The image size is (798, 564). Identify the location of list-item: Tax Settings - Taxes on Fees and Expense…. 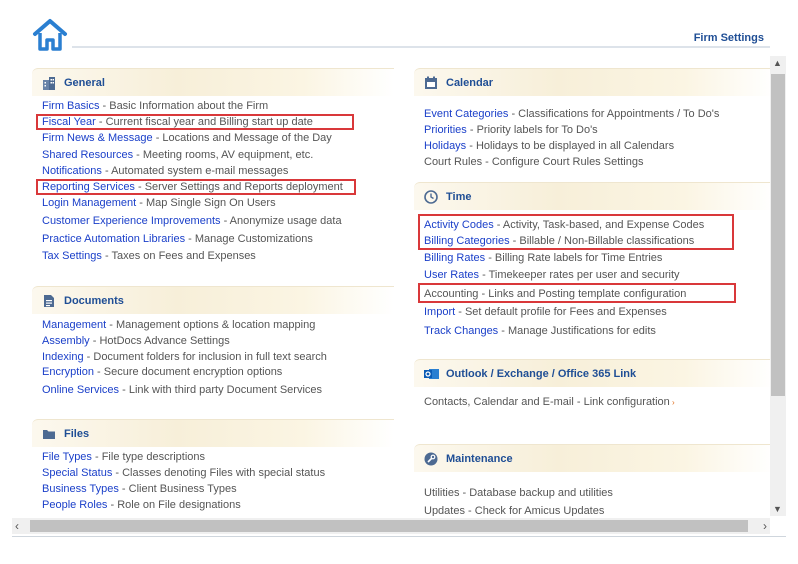
(149, 256).